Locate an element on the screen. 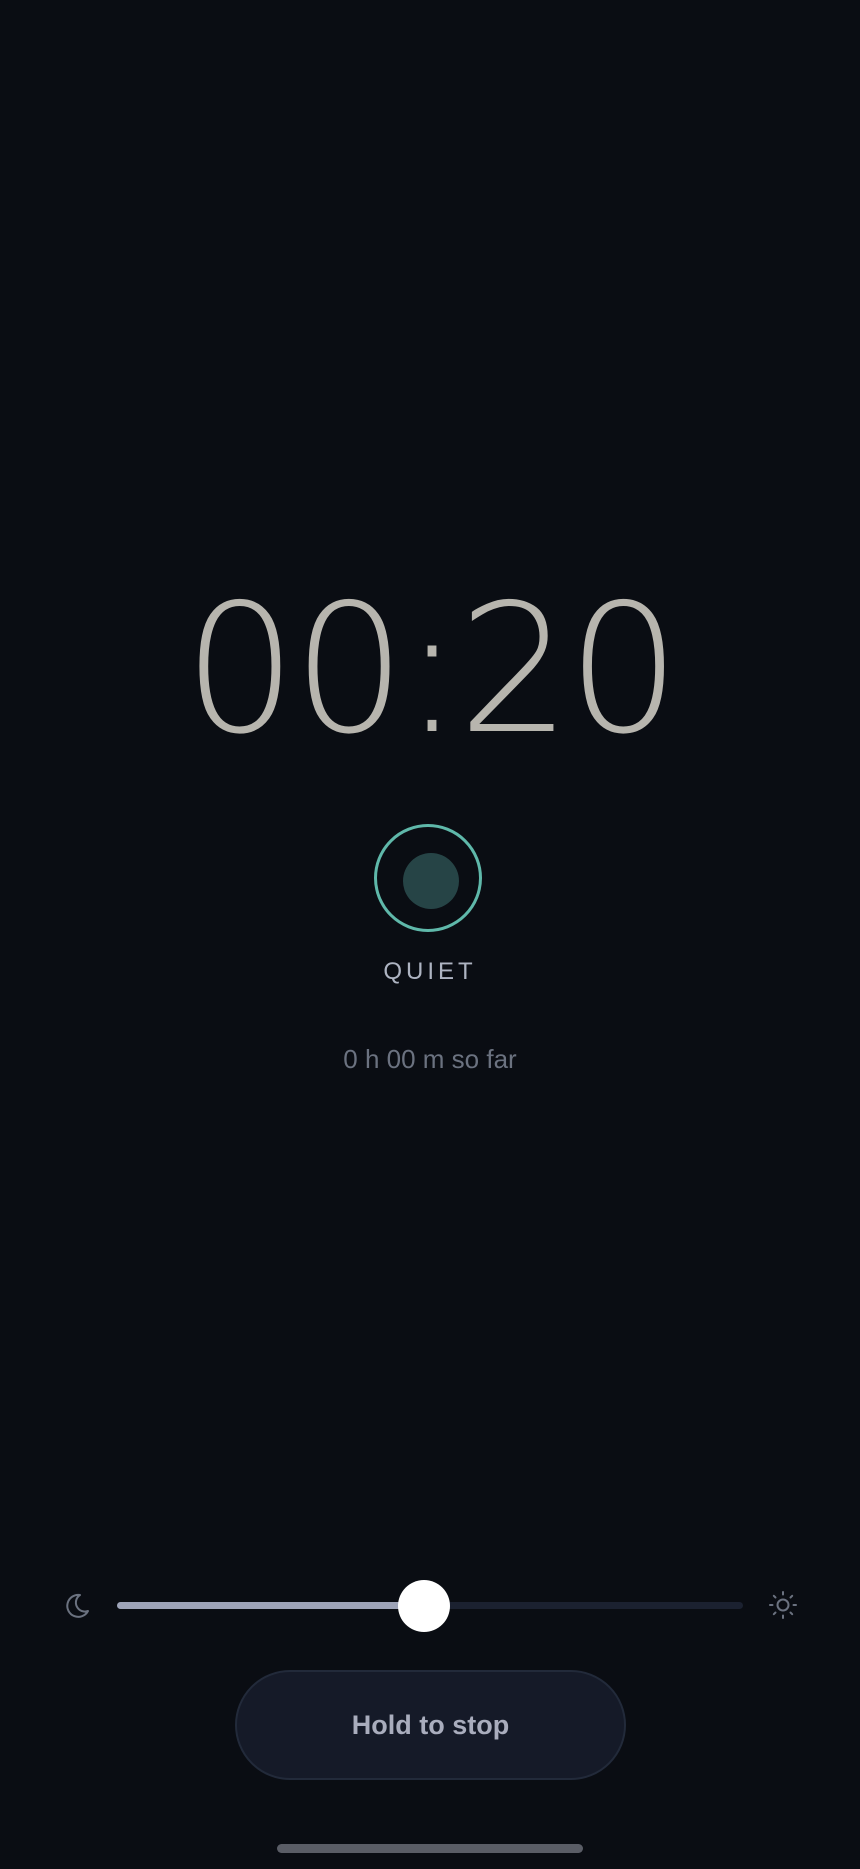  home-indicator is located at coordinates (430, 1848).